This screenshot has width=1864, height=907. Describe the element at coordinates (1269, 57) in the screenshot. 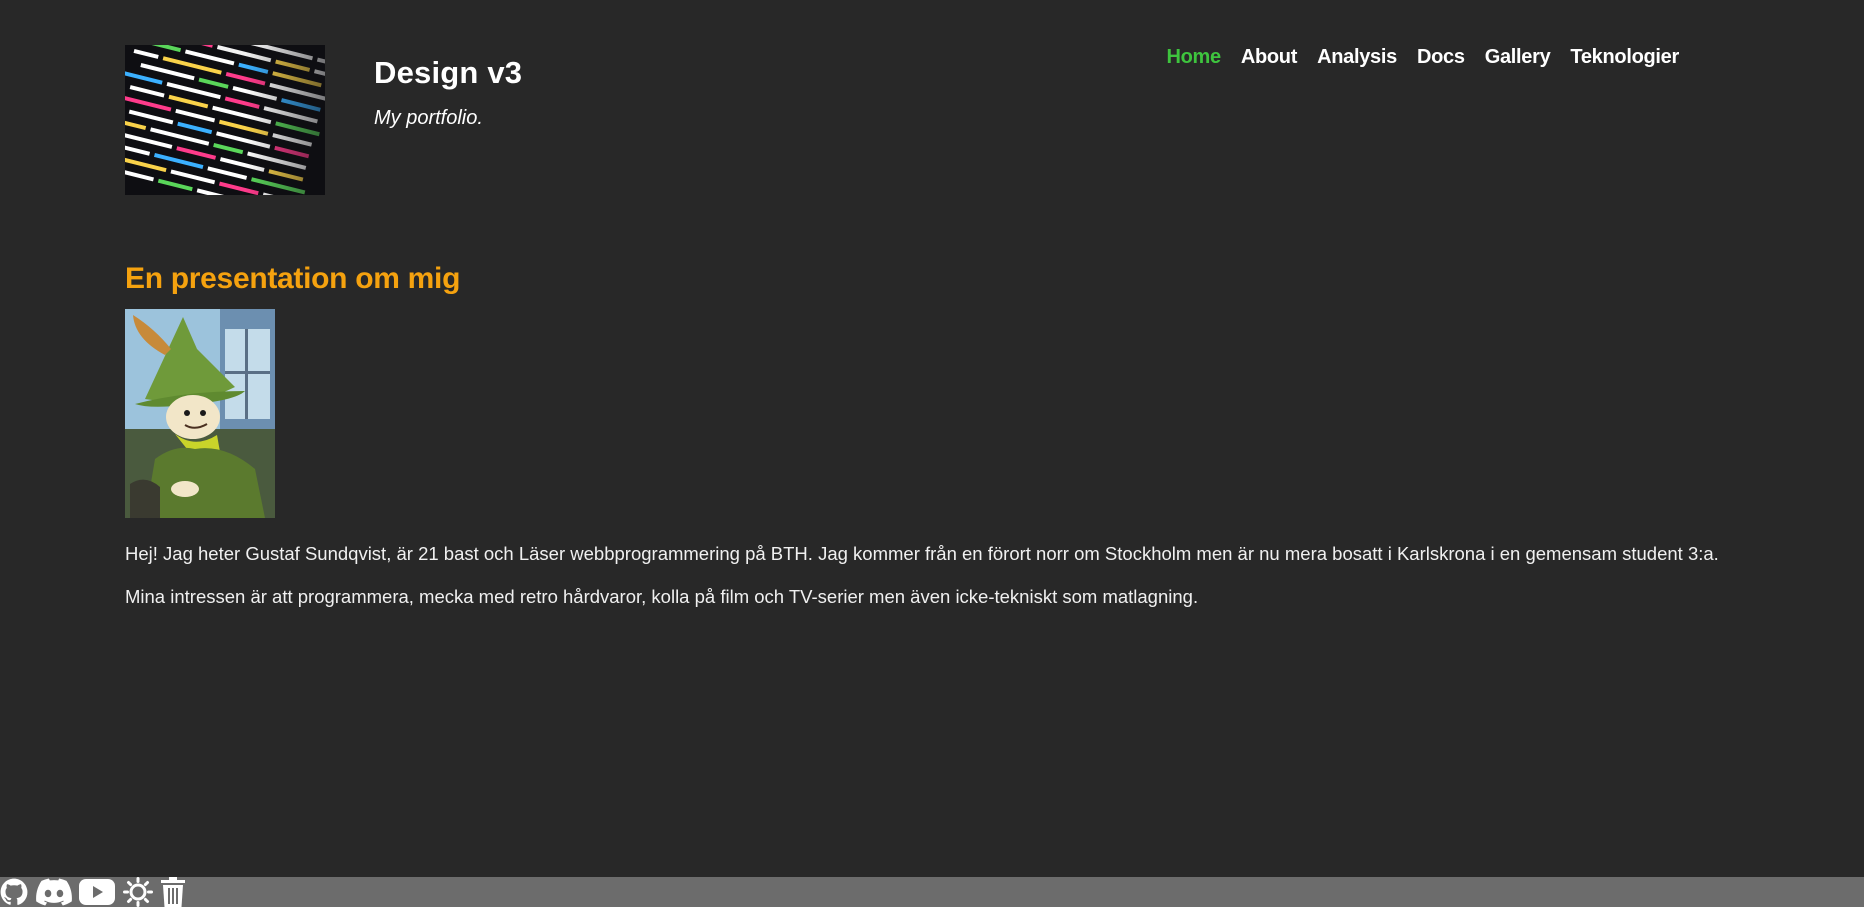

I see `nav-link-about: About` at that location.